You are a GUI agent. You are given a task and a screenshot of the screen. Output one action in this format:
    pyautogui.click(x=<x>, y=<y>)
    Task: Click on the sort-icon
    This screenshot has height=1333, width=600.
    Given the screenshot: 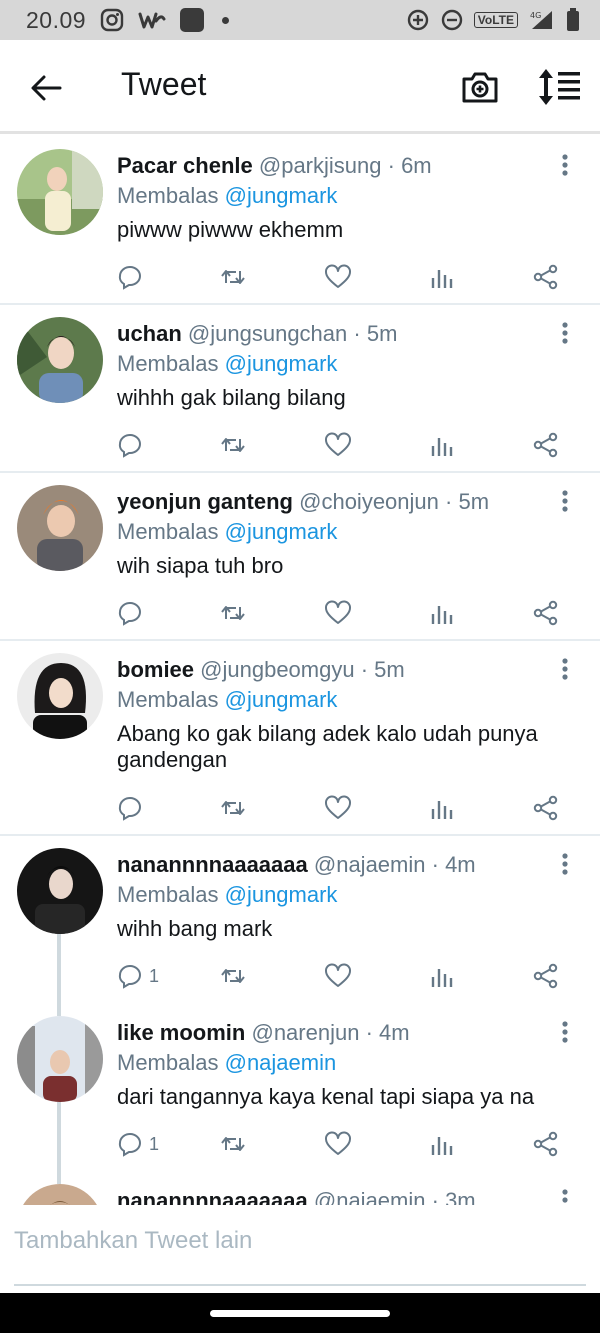 What is the action you would take?
    pyautogui.click(x=560, y=87)
    